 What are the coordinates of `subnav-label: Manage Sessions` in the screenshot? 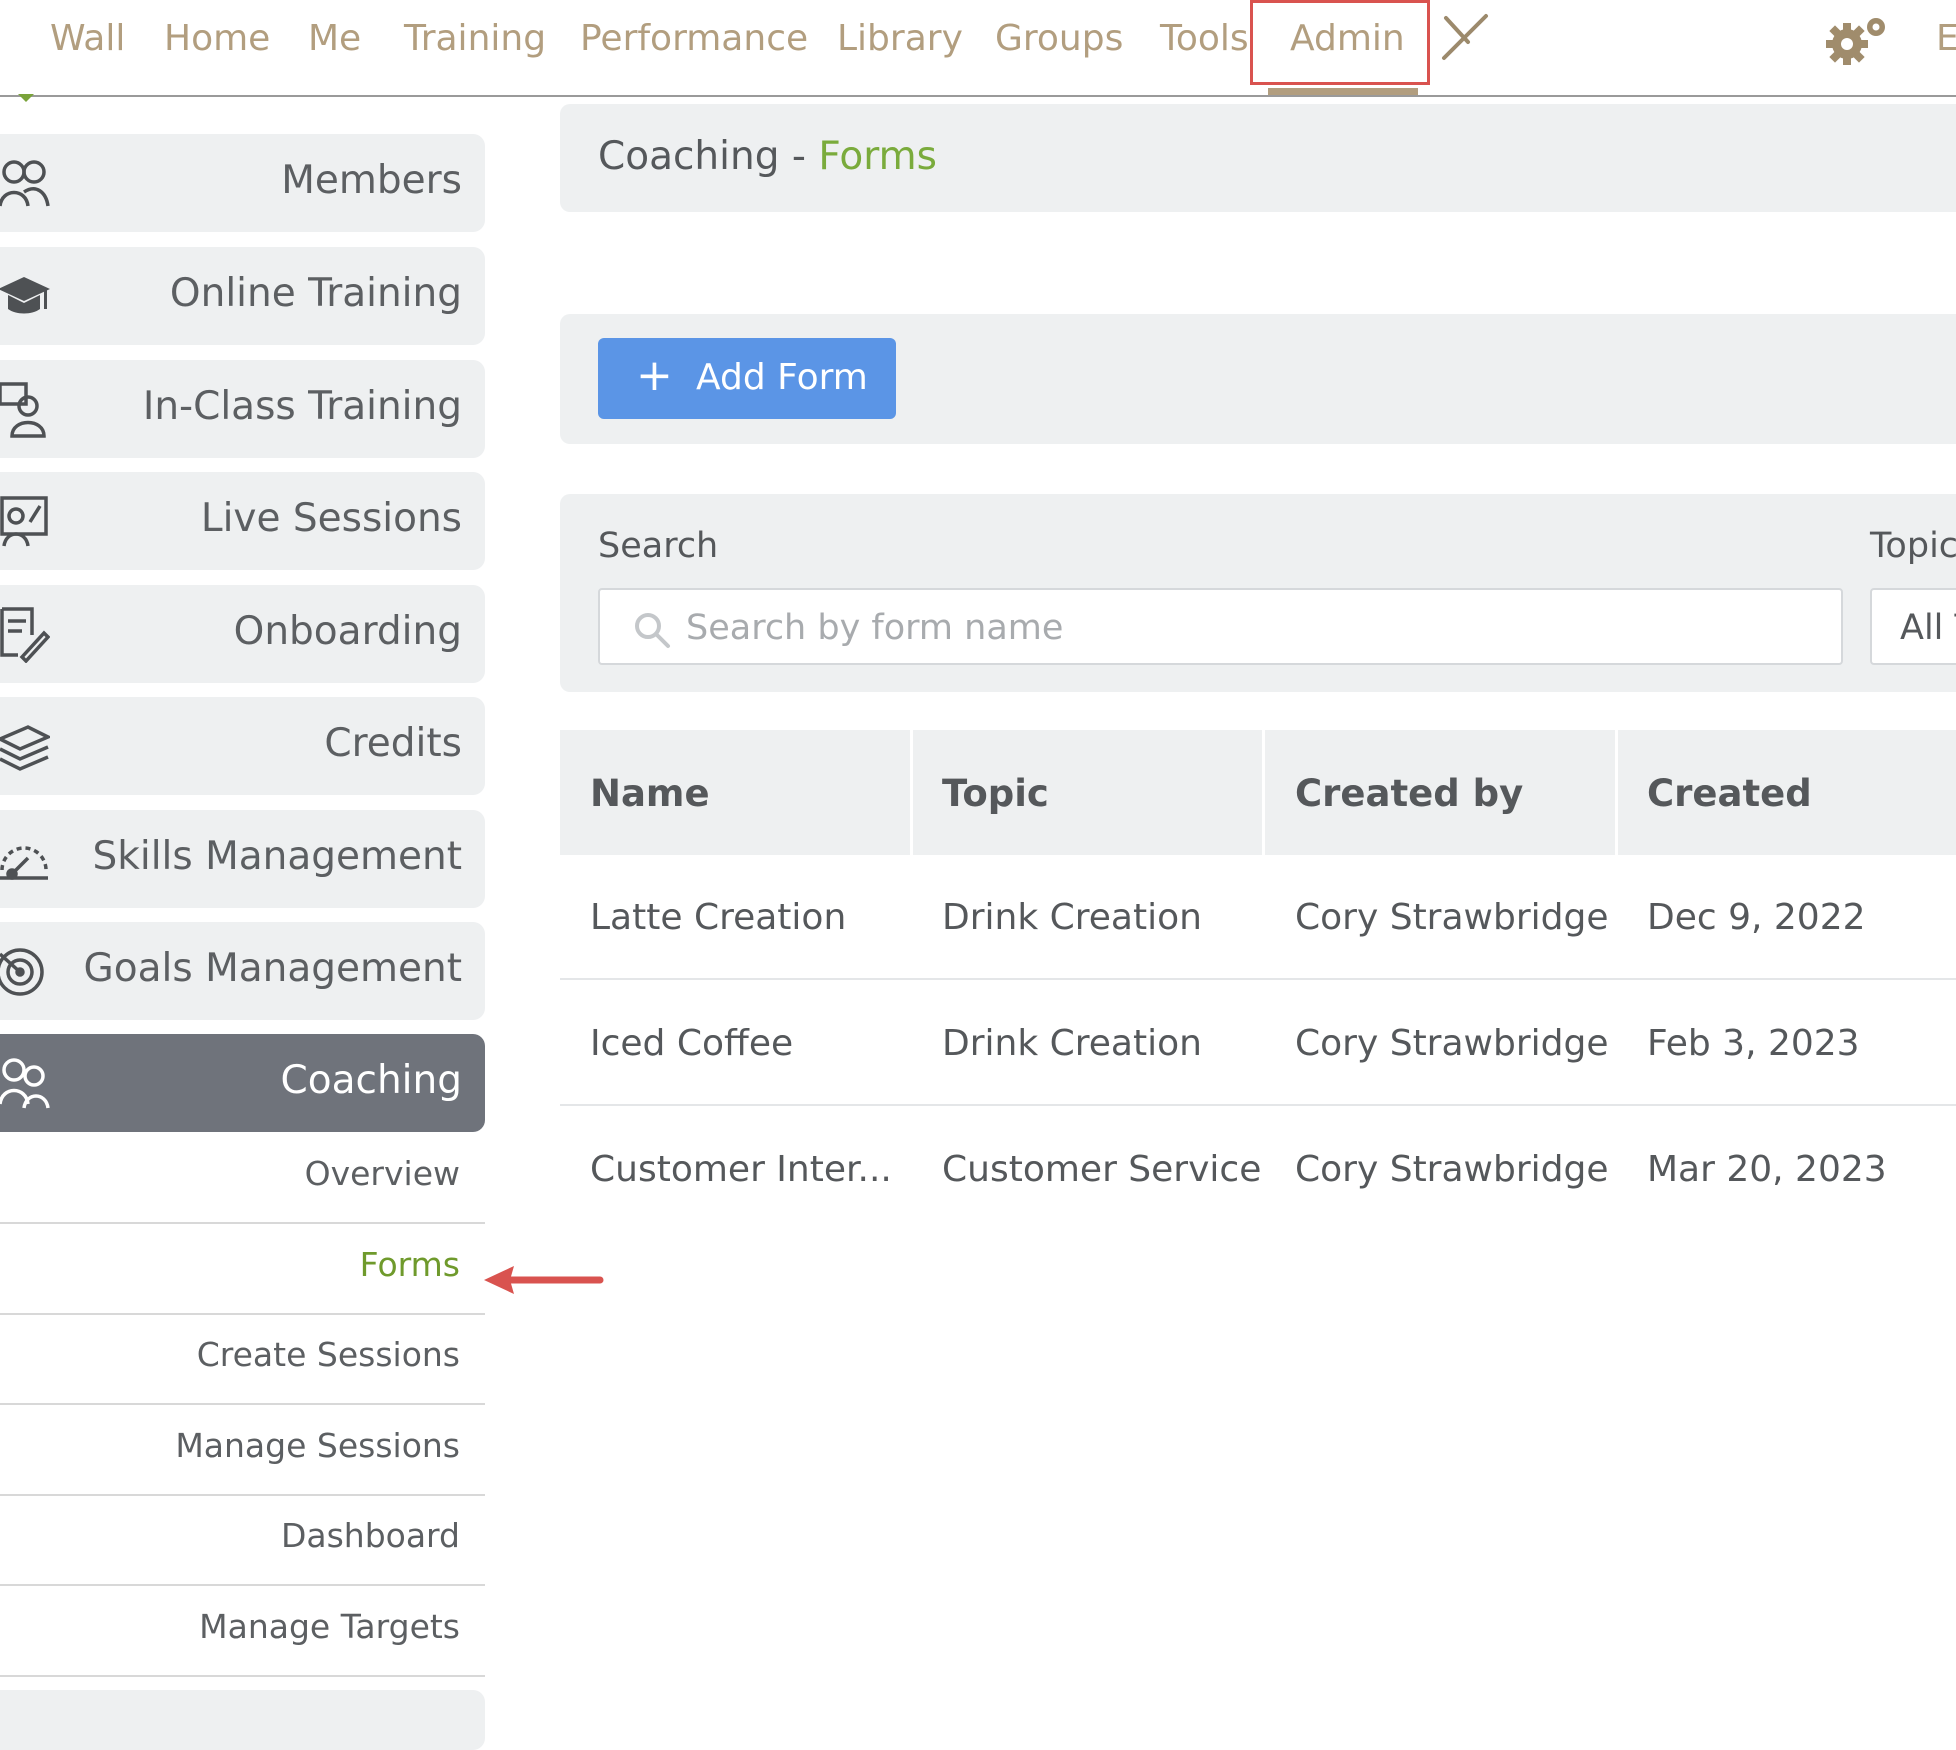 It's located at (317, 1445).